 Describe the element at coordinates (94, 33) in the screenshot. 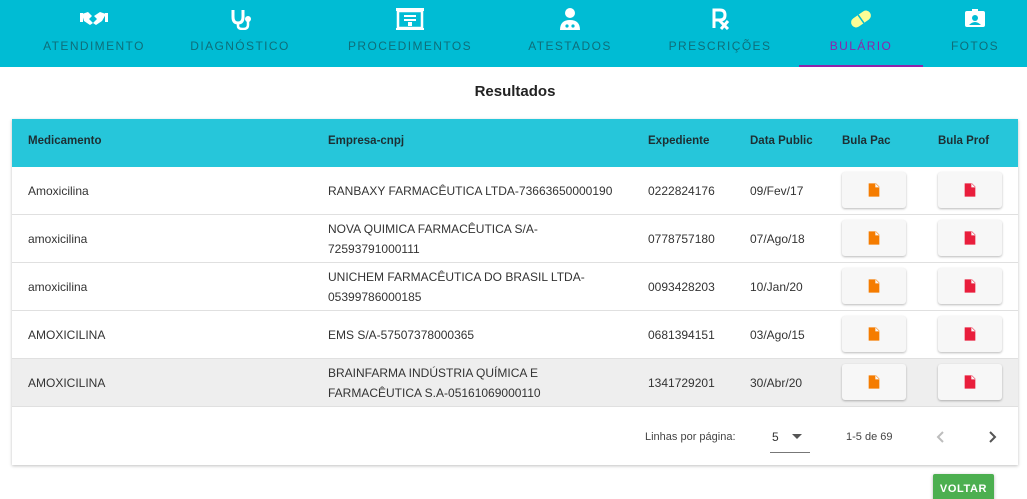

I see `tab-atendimento: ATENDIMENTO` at that location.